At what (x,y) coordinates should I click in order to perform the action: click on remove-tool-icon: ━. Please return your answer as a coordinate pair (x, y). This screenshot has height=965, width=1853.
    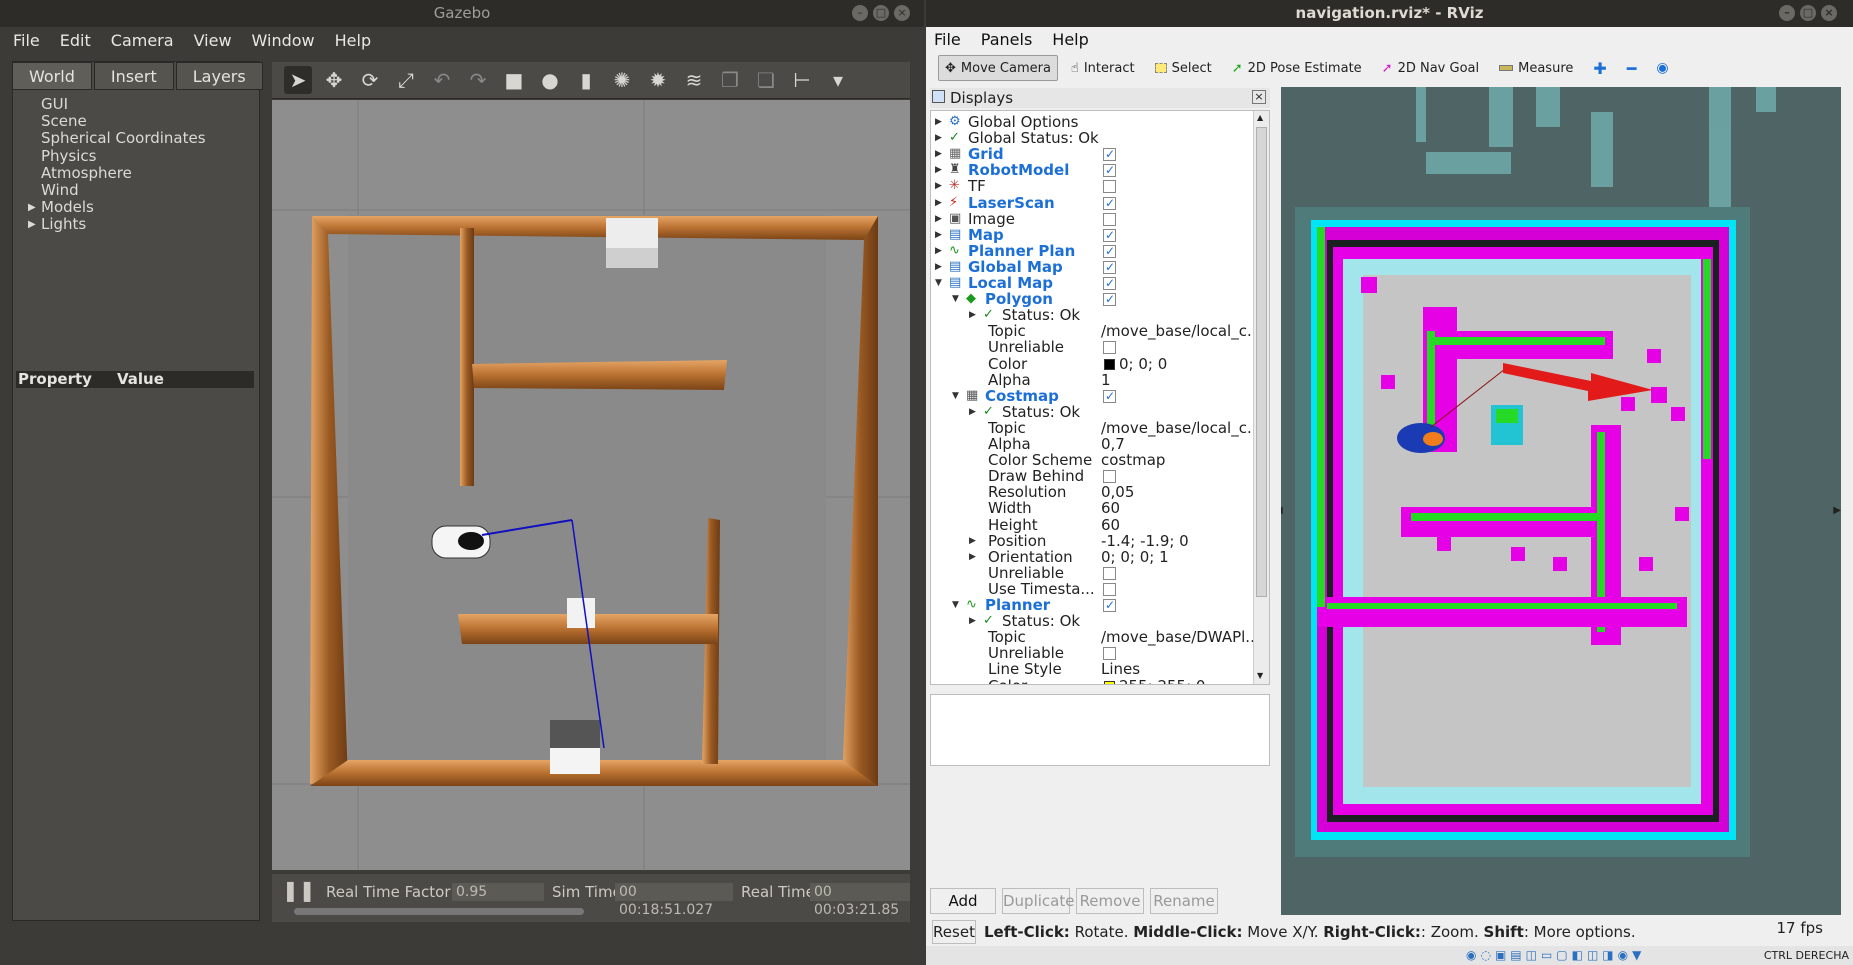
    Looking at the image, I should click on (1632, 68).